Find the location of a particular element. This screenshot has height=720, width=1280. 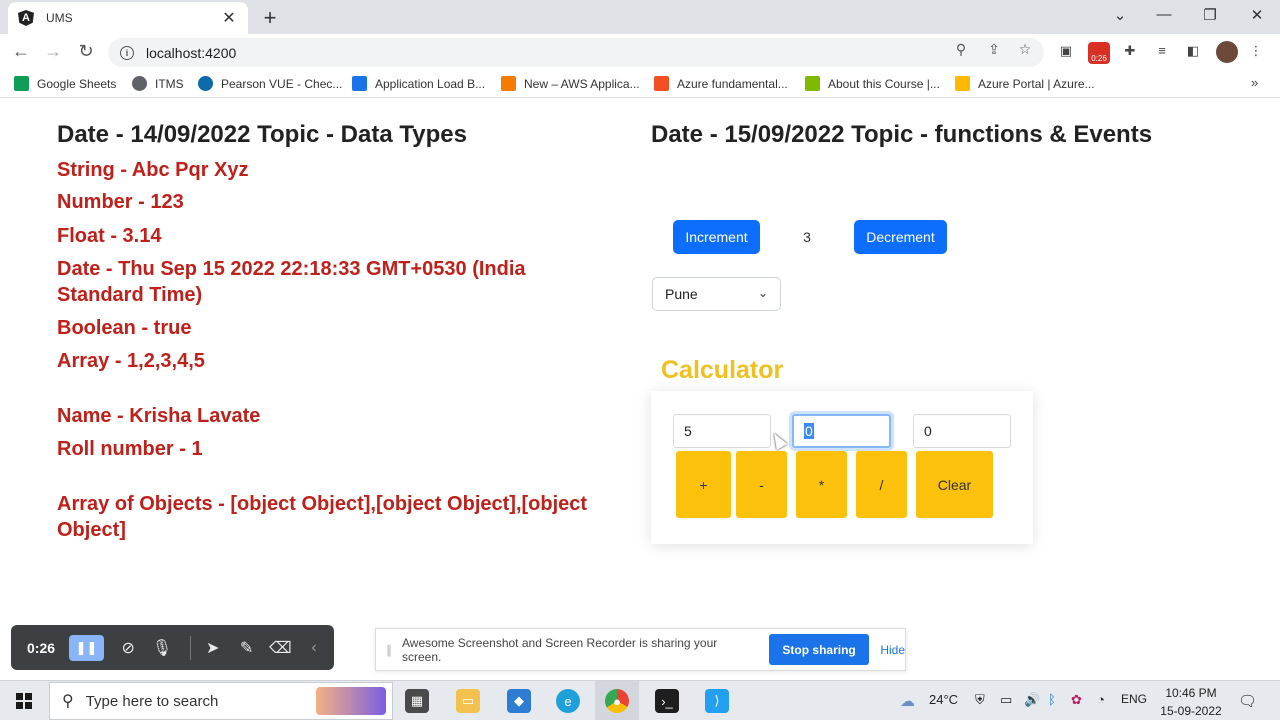

subtract-button: - is located at coordinates (761, 484).